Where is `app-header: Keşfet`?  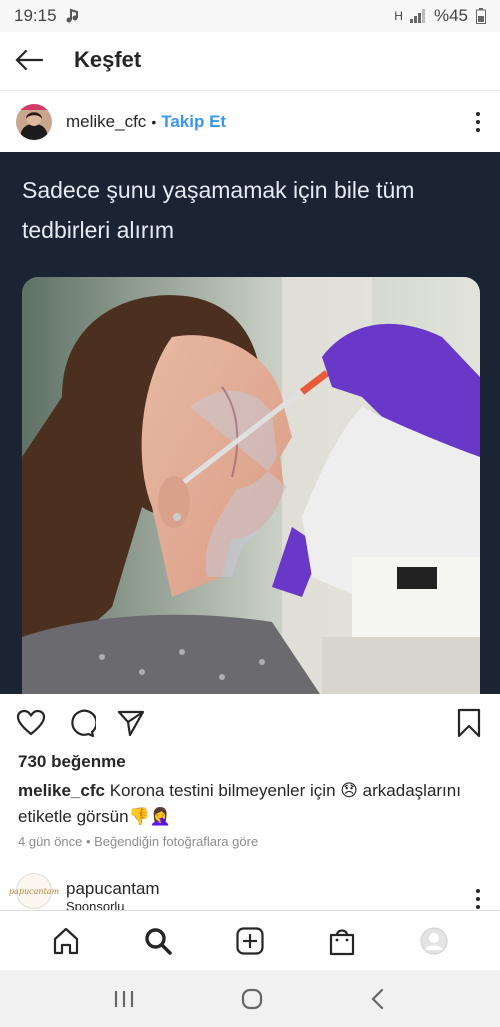
app-header: Keşfet is located at coordinates (250, 60).